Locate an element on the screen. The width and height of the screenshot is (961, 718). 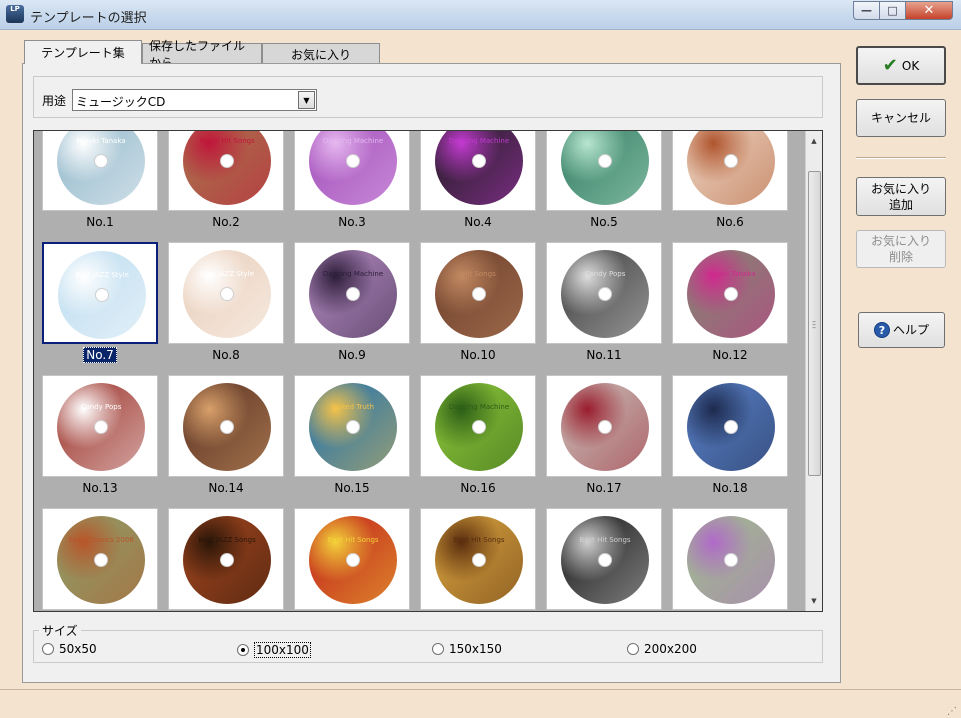
remove-favorite-label-line2: 削除 is located at coordinates (900, 257).